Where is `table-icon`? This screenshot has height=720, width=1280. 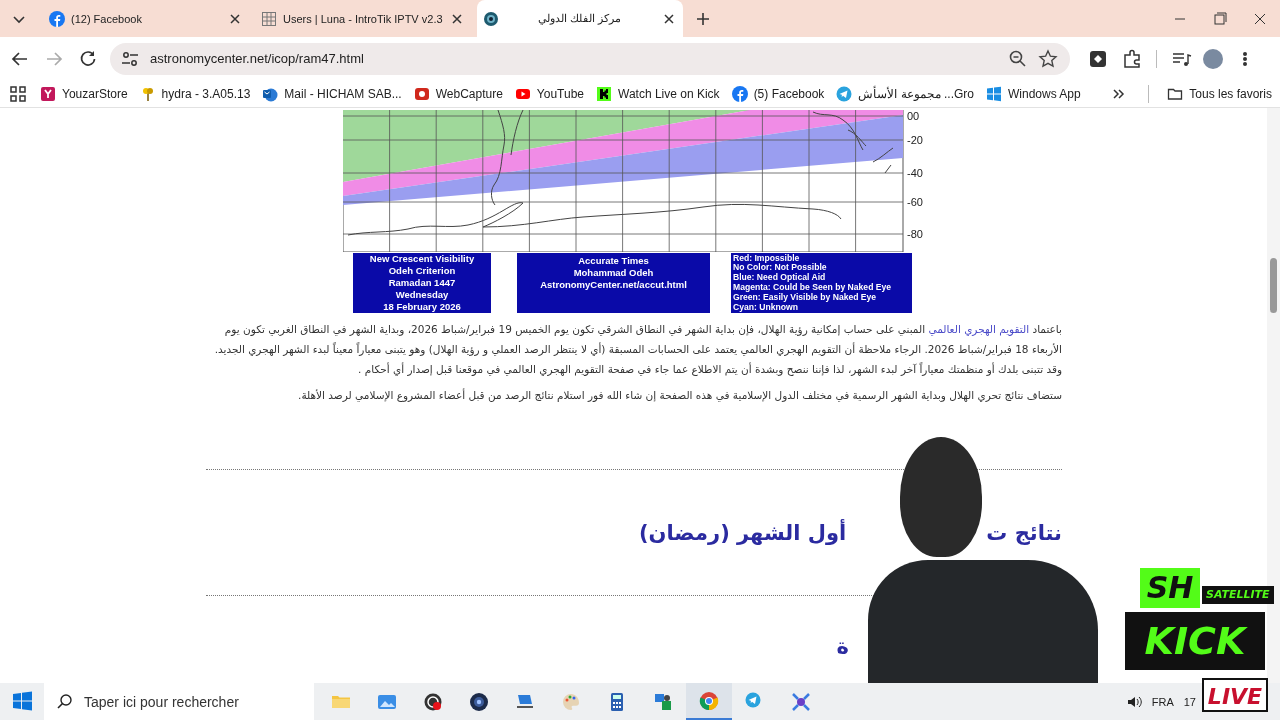 table-icon is located at coordinates (269, 18).